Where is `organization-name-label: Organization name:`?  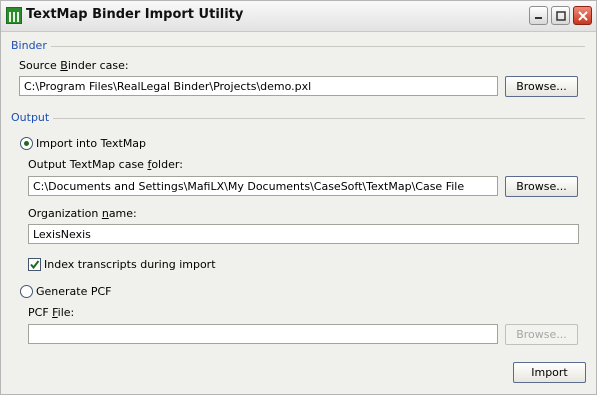
organization-name-label: Organization name: is located at coordinates (82, 213).